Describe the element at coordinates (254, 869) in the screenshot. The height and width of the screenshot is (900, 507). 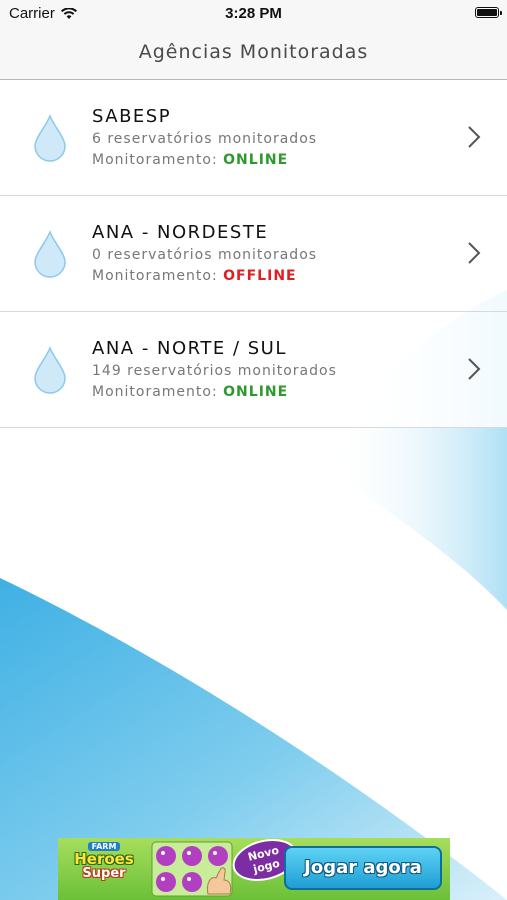
I see `ad-banner: FARM Heroes Super Novo jogo Jogar agora` at that location.